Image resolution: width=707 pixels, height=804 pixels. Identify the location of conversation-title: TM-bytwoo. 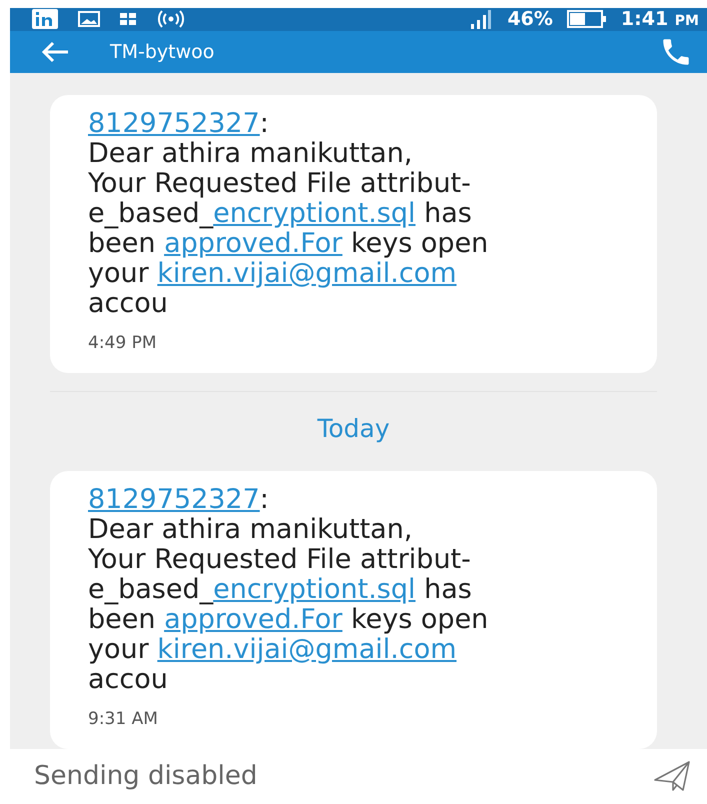
(163, 51).